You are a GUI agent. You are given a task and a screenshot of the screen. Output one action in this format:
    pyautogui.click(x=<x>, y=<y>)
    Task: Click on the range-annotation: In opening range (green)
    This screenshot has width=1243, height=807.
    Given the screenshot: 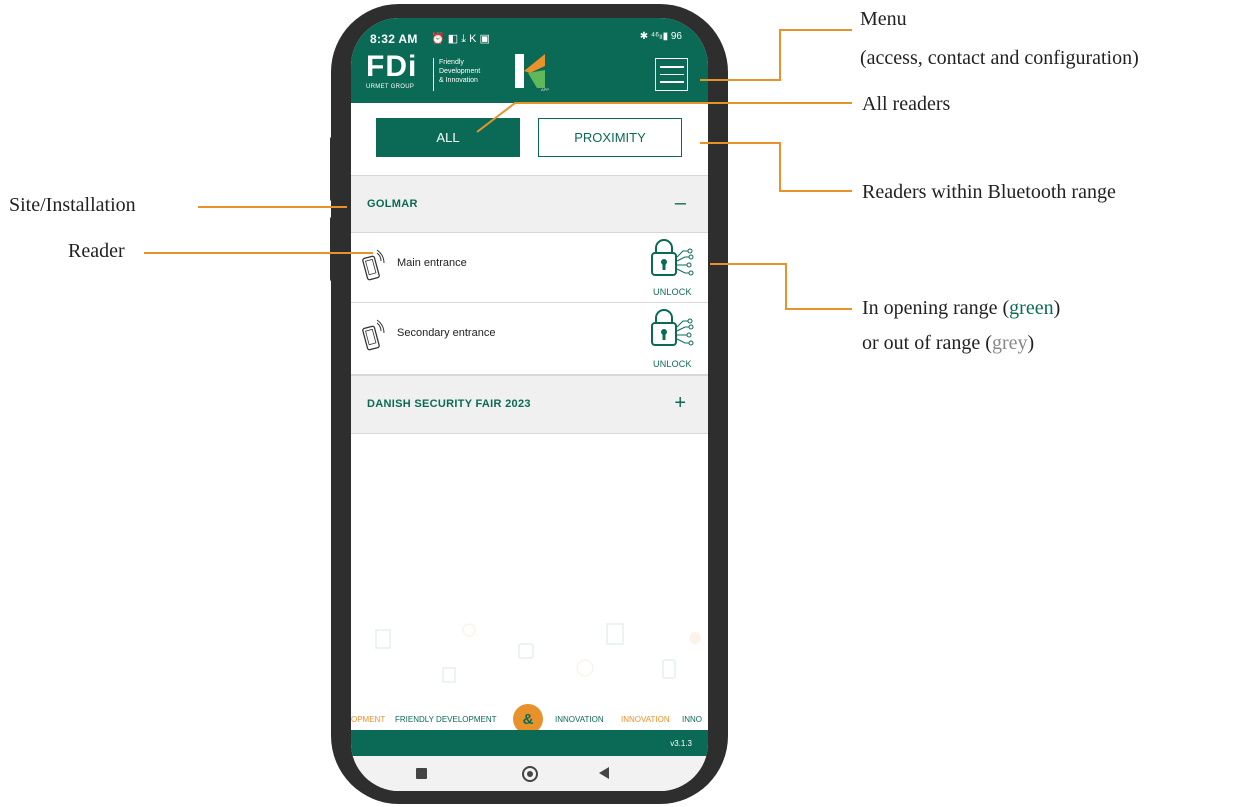 What is the action you would take?
    pyautogui.click(x=961, y=308)
    